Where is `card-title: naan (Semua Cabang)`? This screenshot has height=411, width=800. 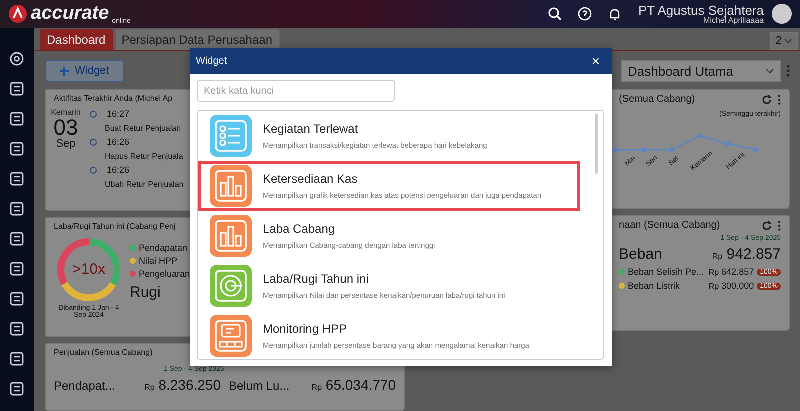 card-title: naan (Semua Cabang) is located at coordinates (669, 225).